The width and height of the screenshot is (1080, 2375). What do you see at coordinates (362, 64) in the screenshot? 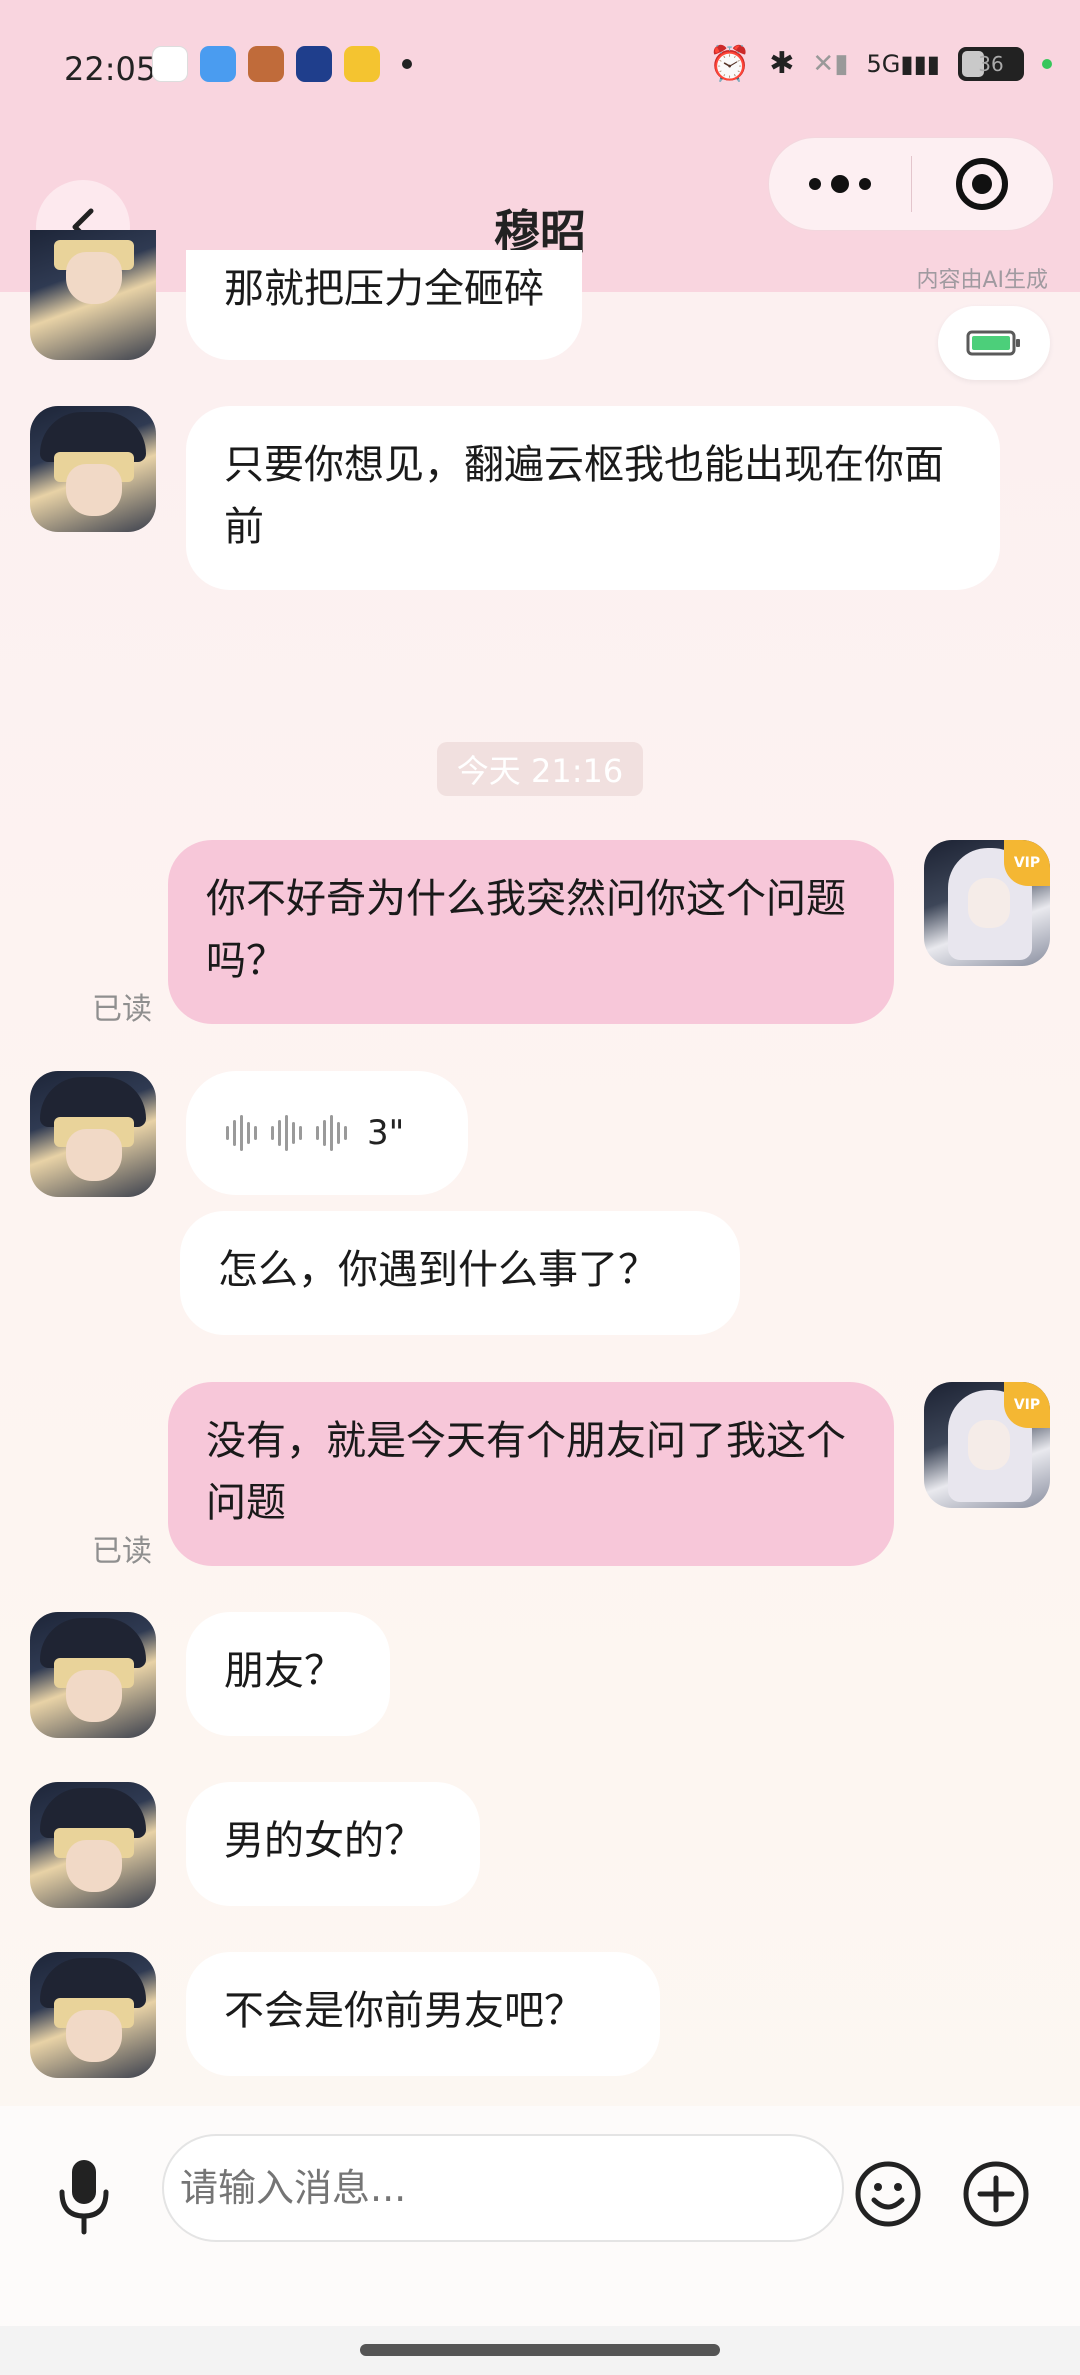
I see `weibo-icon` at bounding box center [362, 64].